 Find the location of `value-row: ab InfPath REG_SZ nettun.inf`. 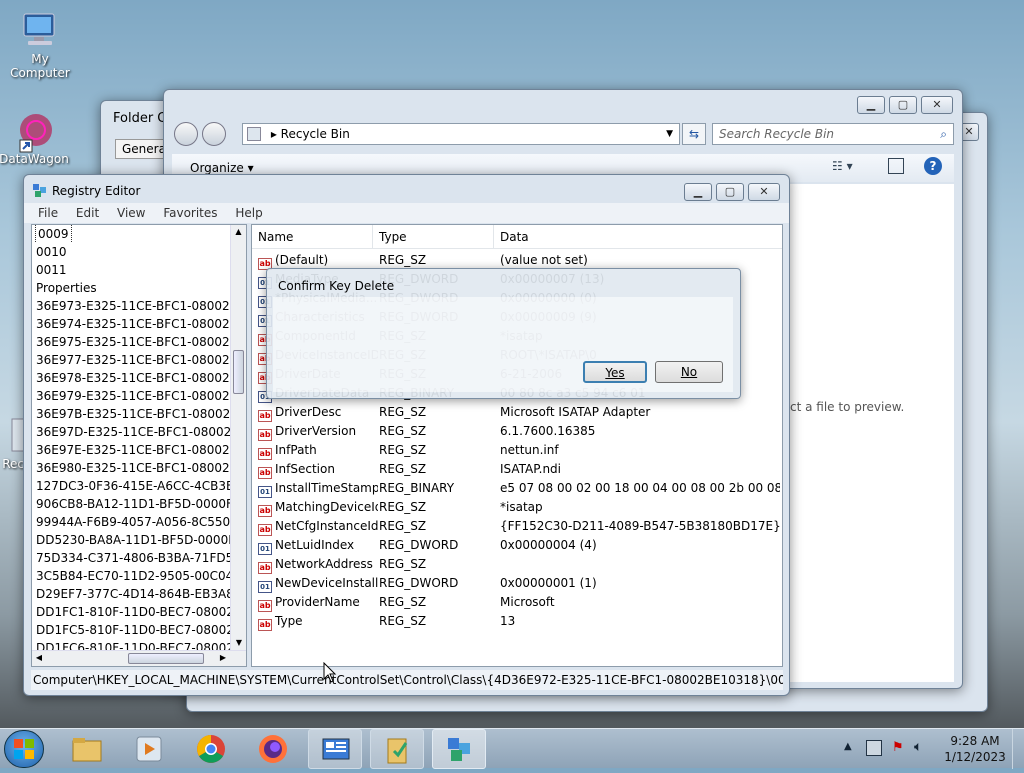

value-row: ab InfPath REG_SZ nettun.inf is located at coordinates (517, 450).